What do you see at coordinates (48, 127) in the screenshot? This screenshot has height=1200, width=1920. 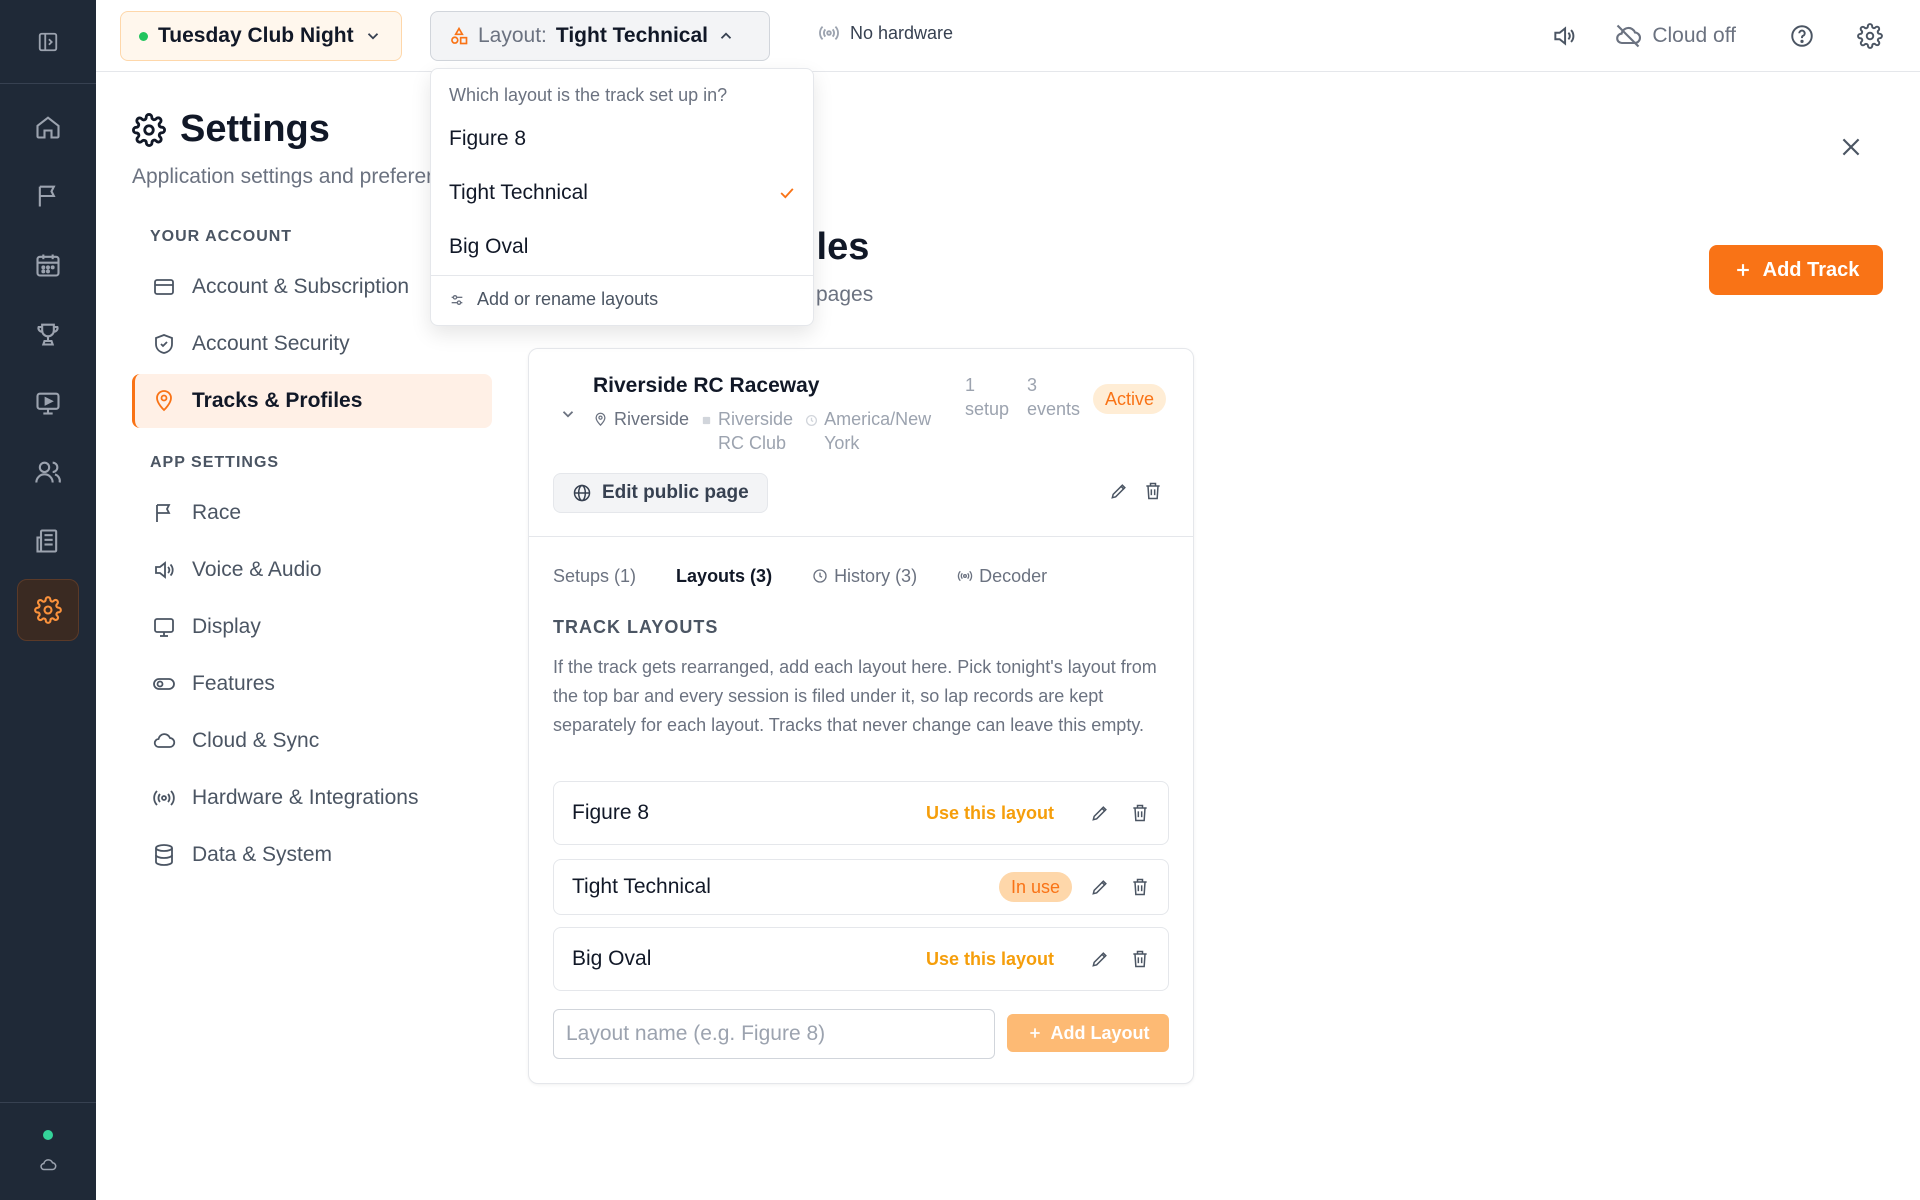 I see `rail-home-button` at bounding box center [48, 127].